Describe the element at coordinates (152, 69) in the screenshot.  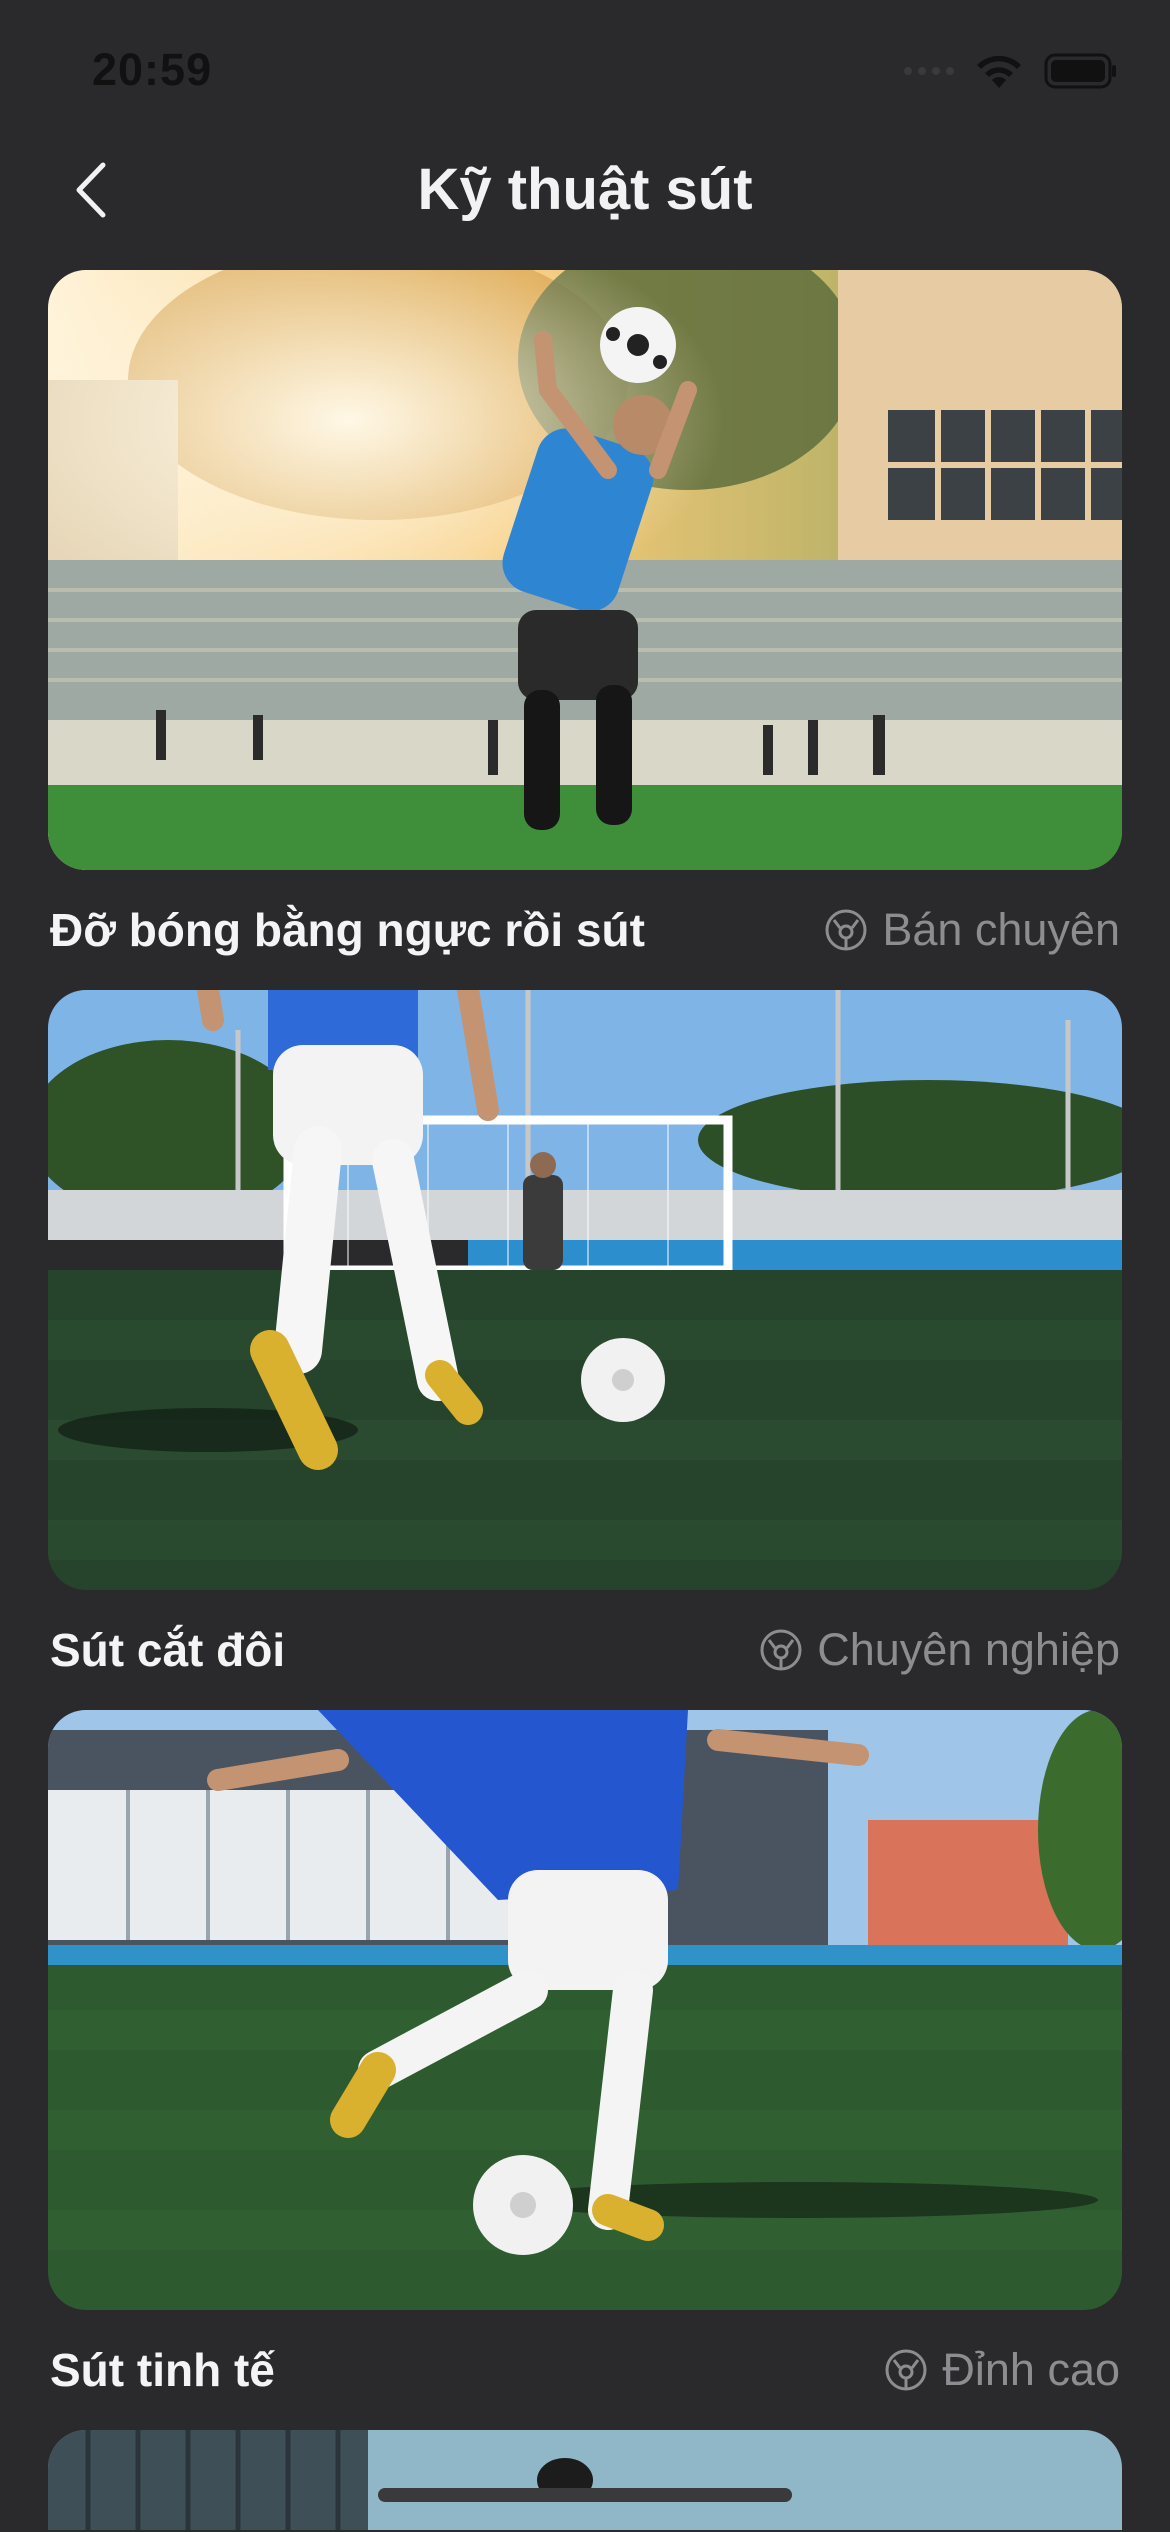
I see `status-time: 20:59` at that location.